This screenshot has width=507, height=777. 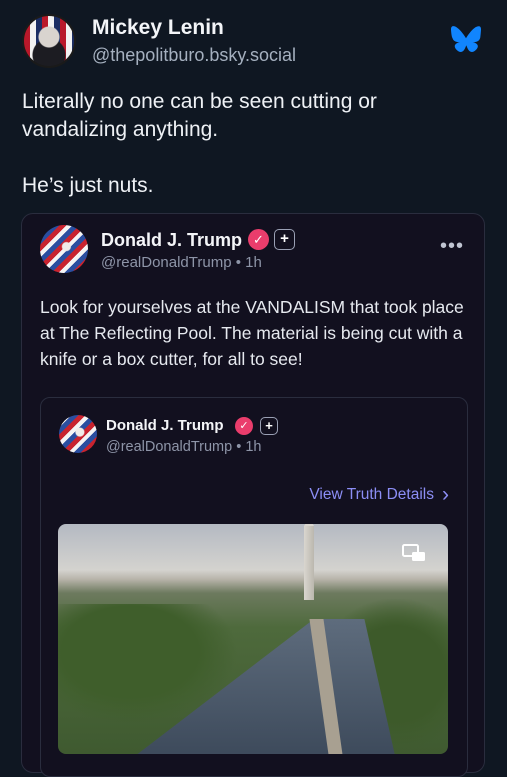 What do you see at coordinates (194, 55) in the screenshot?
I see `author-handle: @thepolitburo.bsky.social` at bounding box center [194, 55].